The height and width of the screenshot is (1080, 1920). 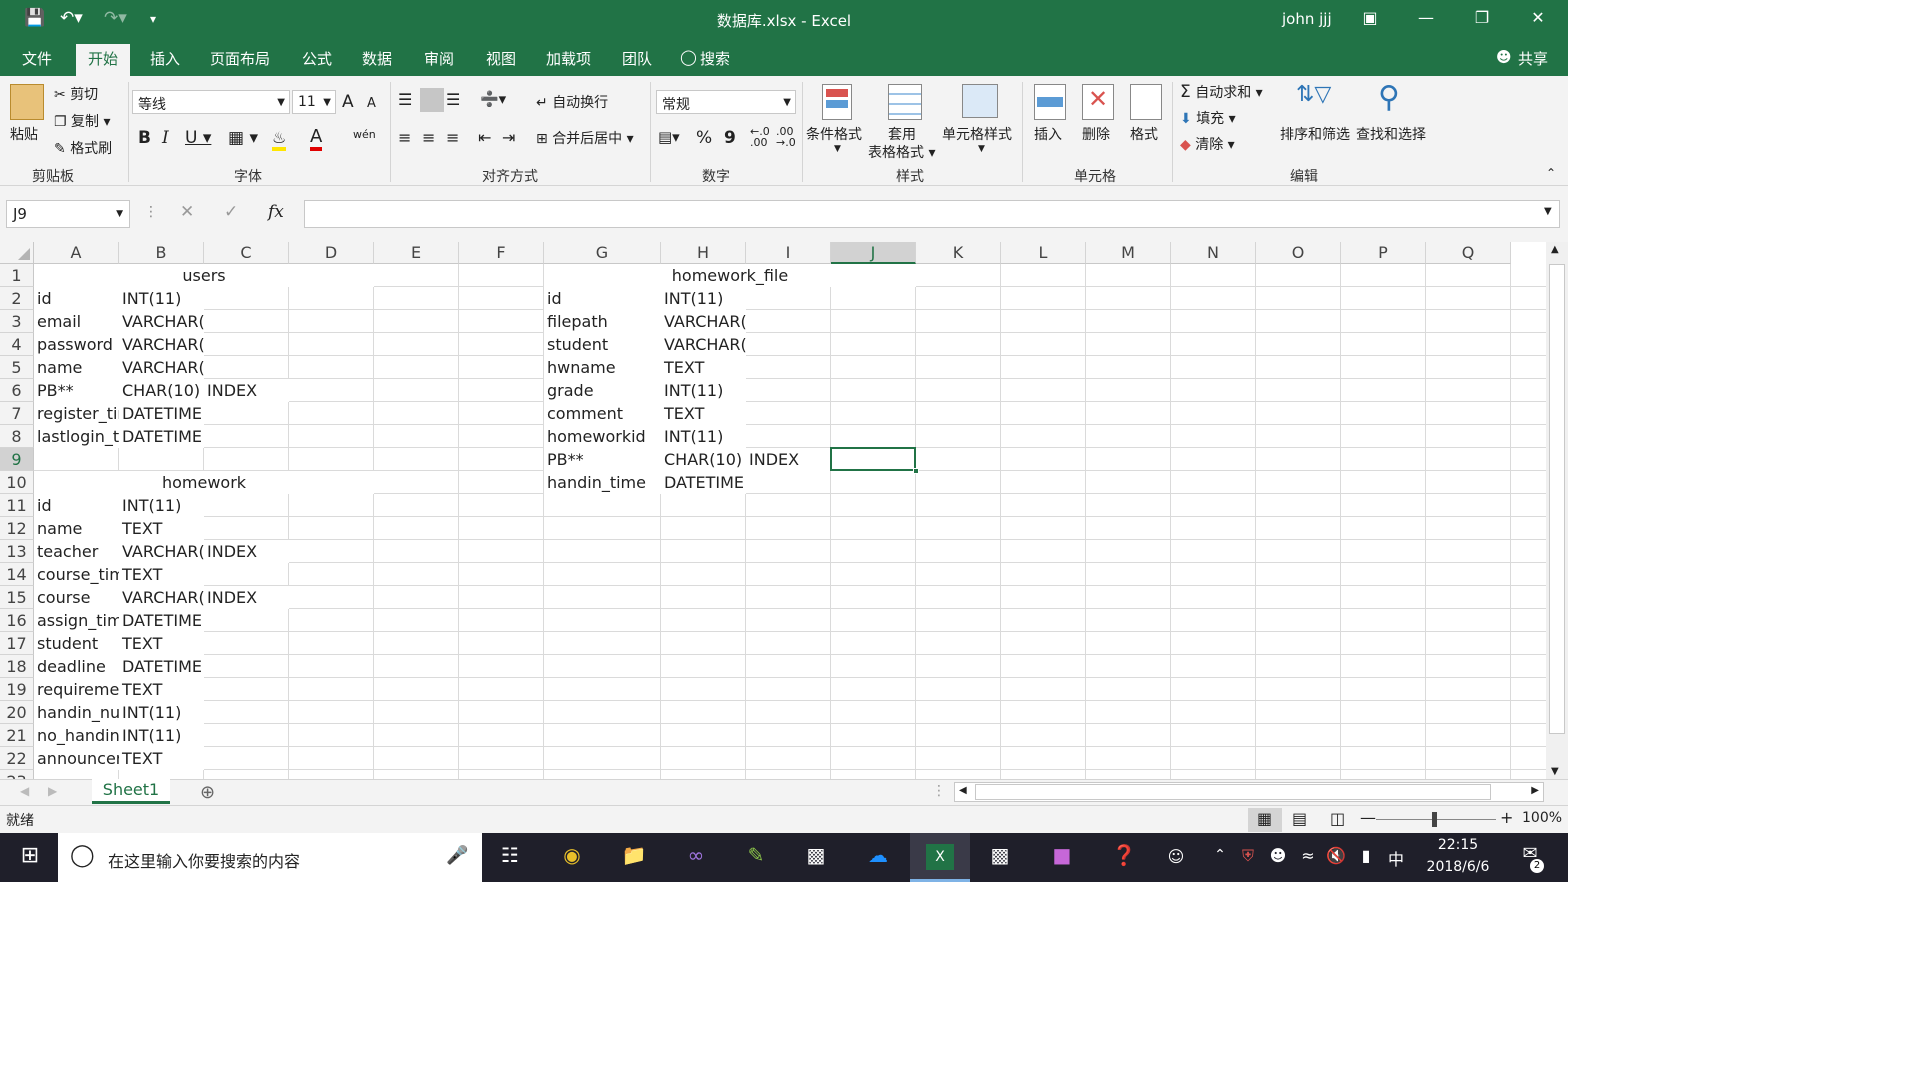 What do you see at coordinates (76, 344) in the screenshot?
I see `cell: password` at bounding box center [76, 344].